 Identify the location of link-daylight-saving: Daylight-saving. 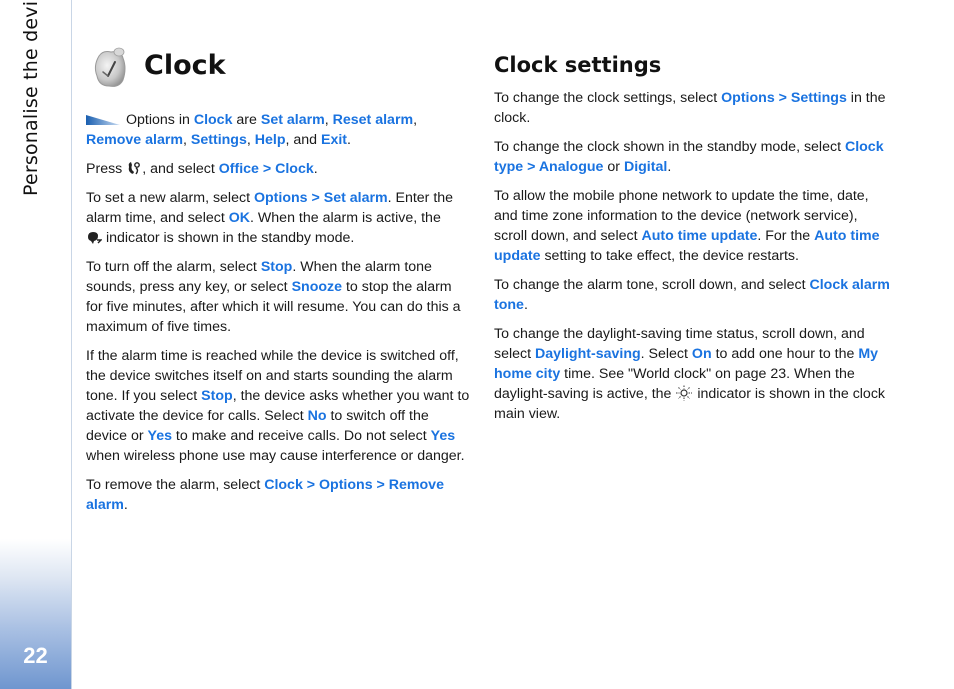
(588, 354).